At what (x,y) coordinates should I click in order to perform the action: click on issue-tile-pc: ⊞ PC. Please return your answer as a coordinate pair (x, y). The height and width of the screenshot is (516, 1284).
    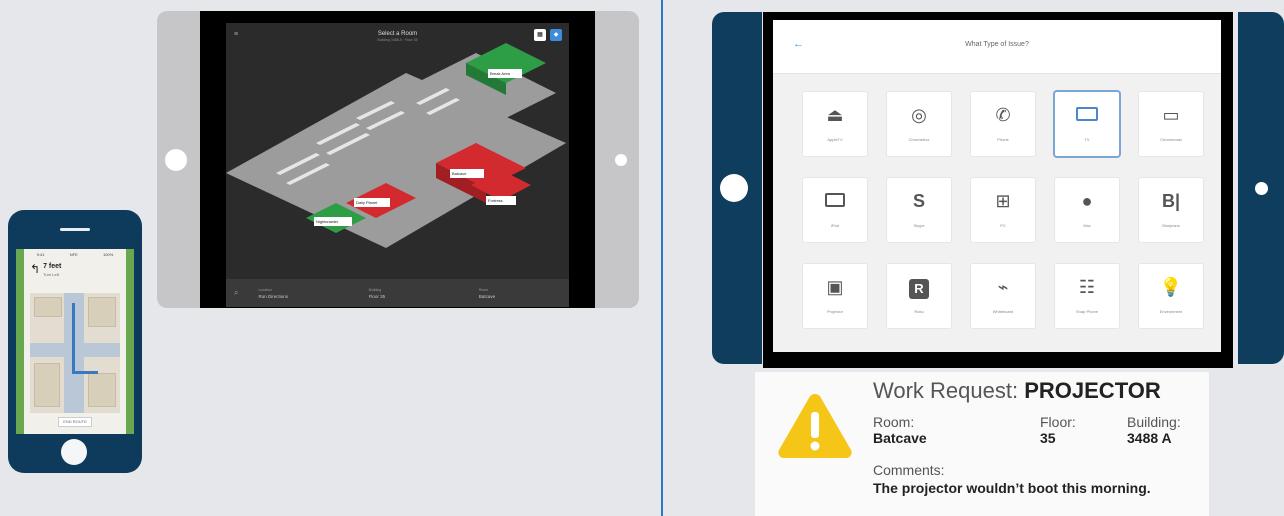
    Looking at the image, I should click on (1003, 210).